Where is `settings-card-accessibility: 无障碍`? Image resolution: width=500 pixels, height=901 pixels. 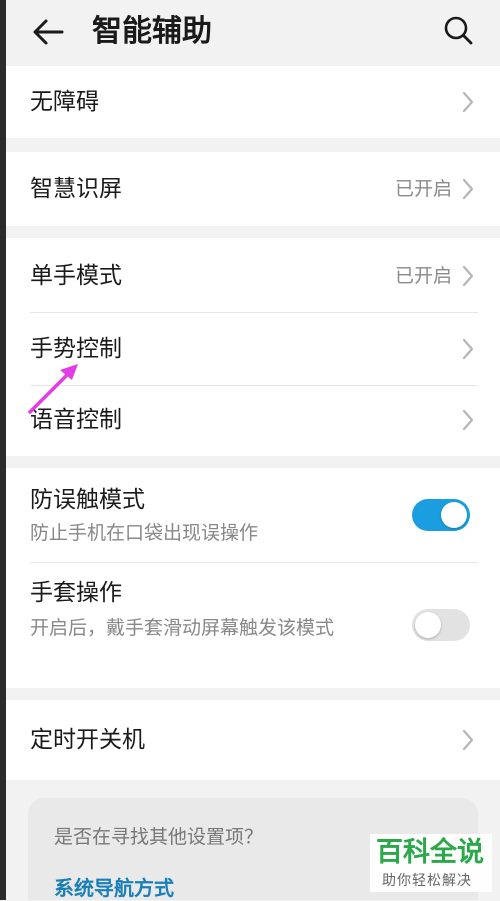
settings-card-accessibility: 无障碍 is located at coordinates (253, 102).